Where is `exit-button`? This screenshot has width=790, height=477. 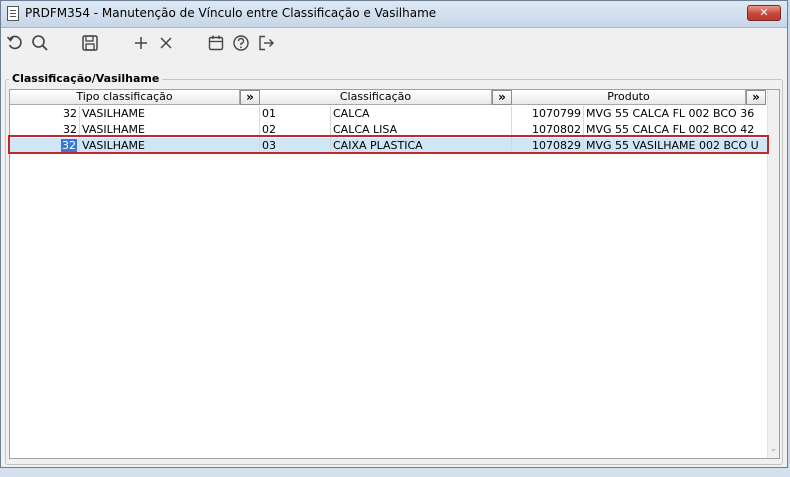
exit-button is located at coordinates (266, 43).